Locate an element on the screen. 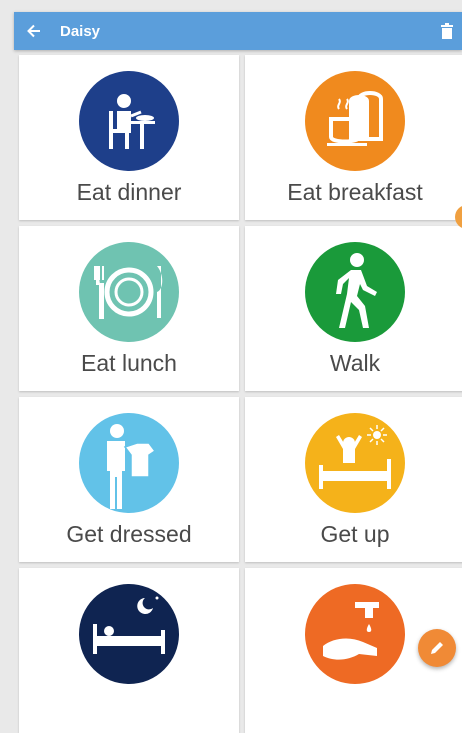 Image resolution: width=462 pixels, height=733 pixels. wake-up-icon is located at coordinates (355, 463).